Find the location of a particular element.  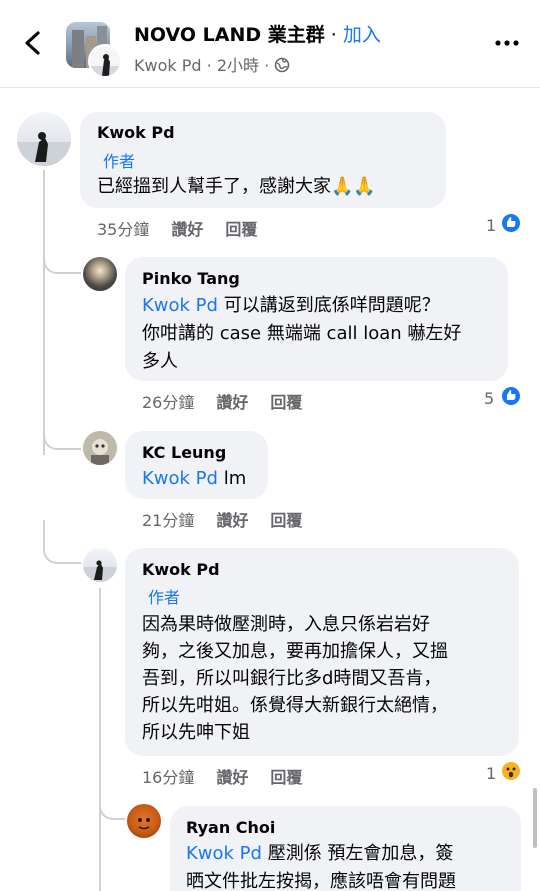

comment-text: 晒文件批左按揭，應該唔會有問題 is located at coordinates (321, 881).